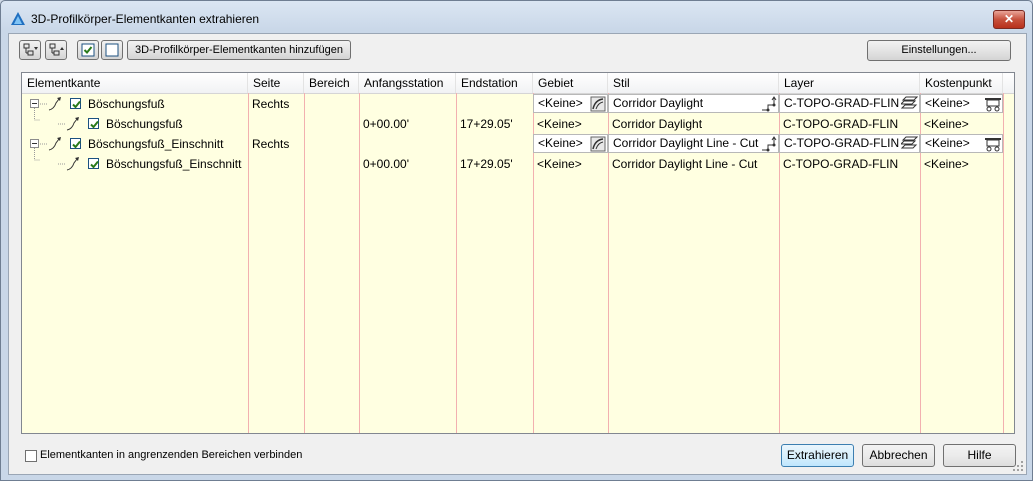 The image size is (1033, 481). I want to click on stil-value: Corridor Daylight, so click(658, 103).